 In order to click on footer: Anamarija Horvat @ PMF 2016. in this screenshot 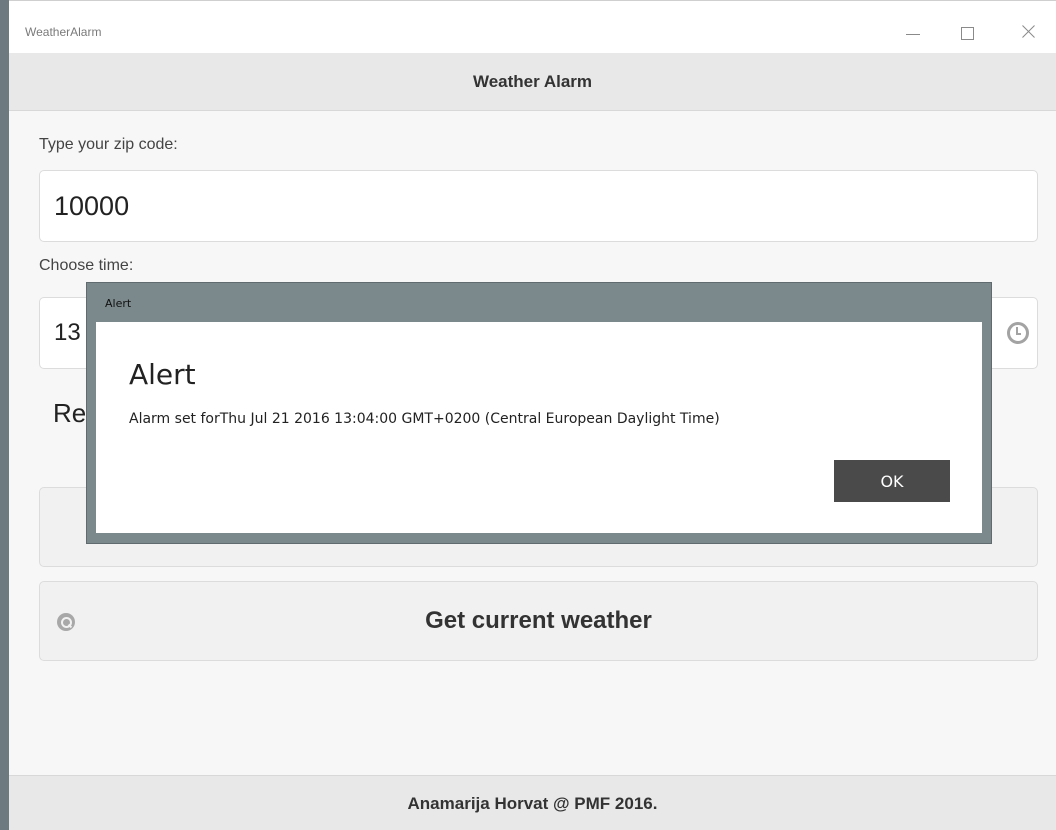, I will do `click(532, 802)`.